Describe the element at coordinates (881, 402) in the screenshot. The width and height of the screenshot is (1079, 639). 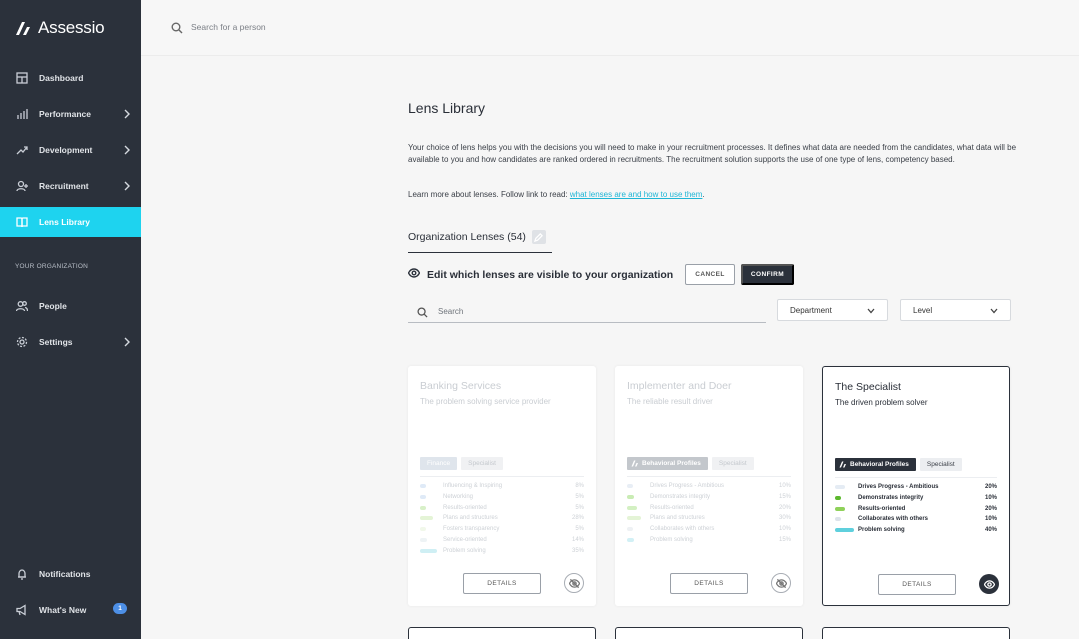
I see `lens-card-subtitle: The driven problem solver` at that location.